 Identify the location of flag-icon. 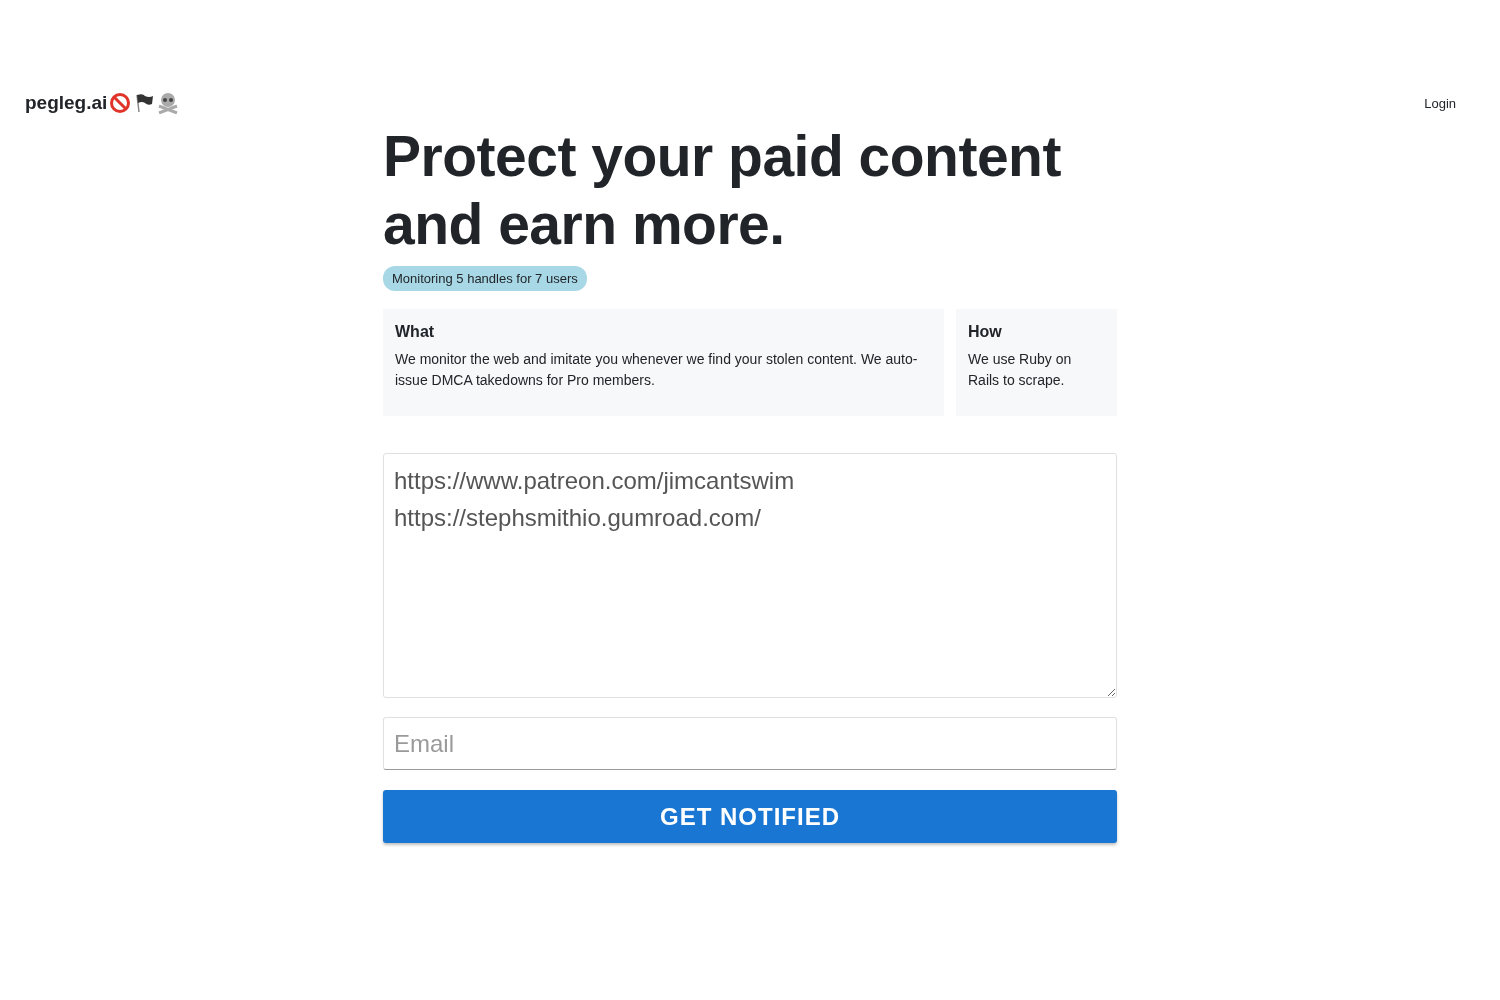
(144, 103).